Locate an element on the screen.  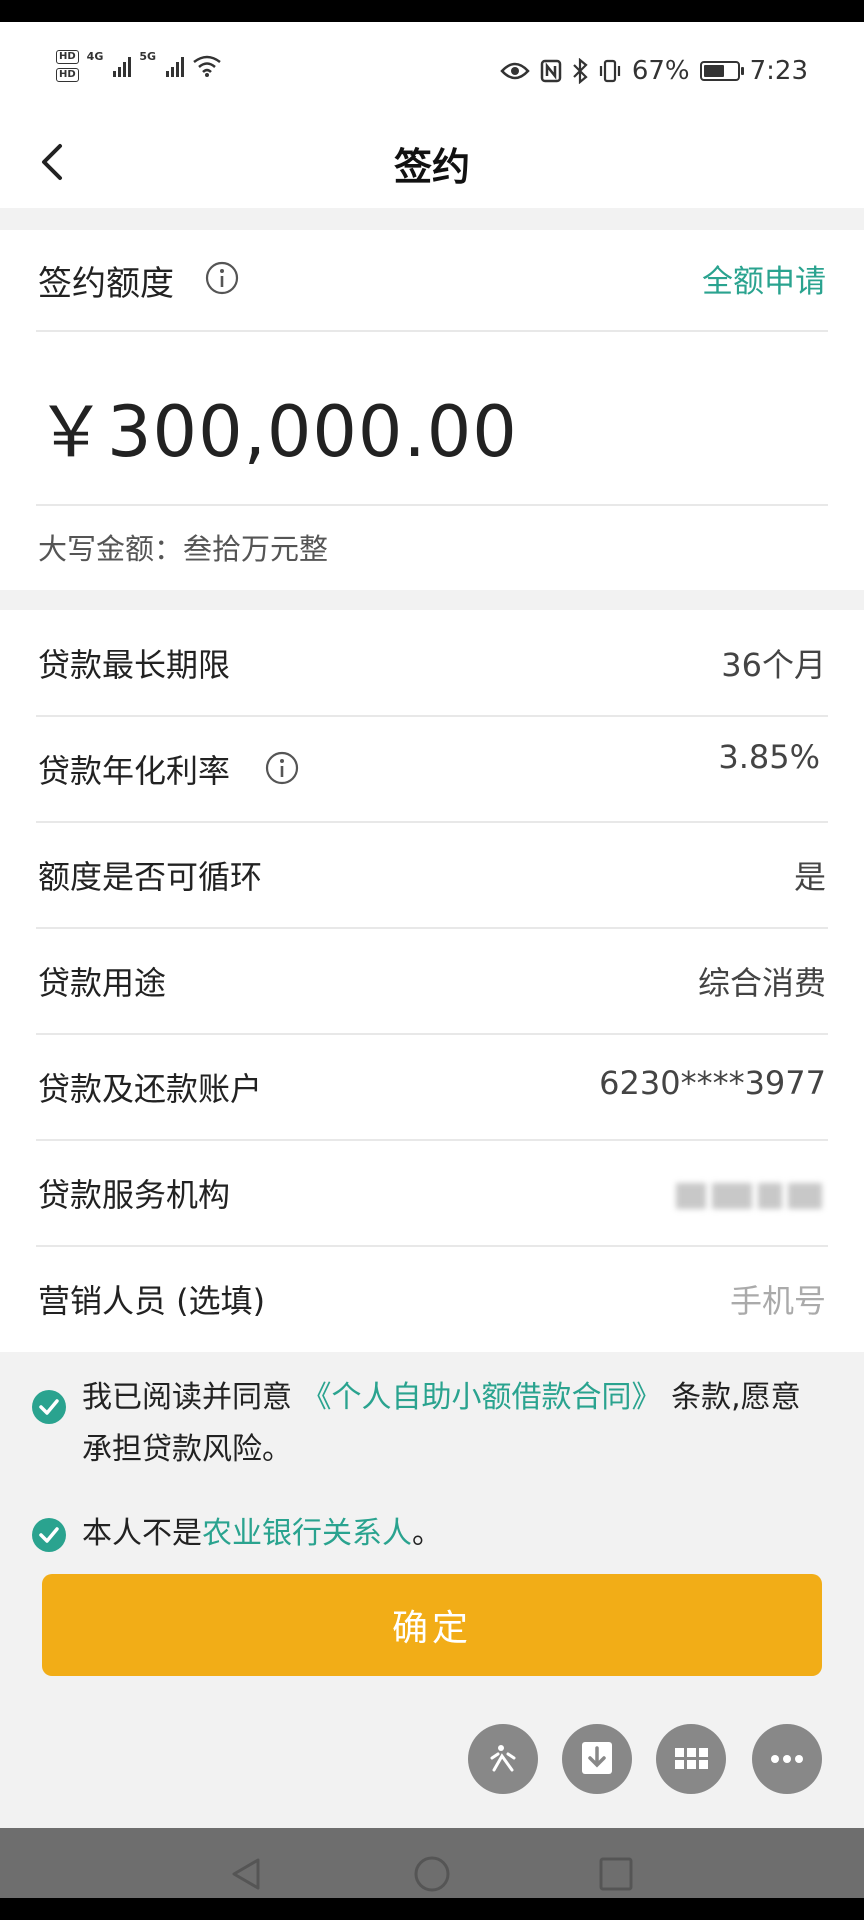
battery-percent: 67% is located at coordinates (660, 71).